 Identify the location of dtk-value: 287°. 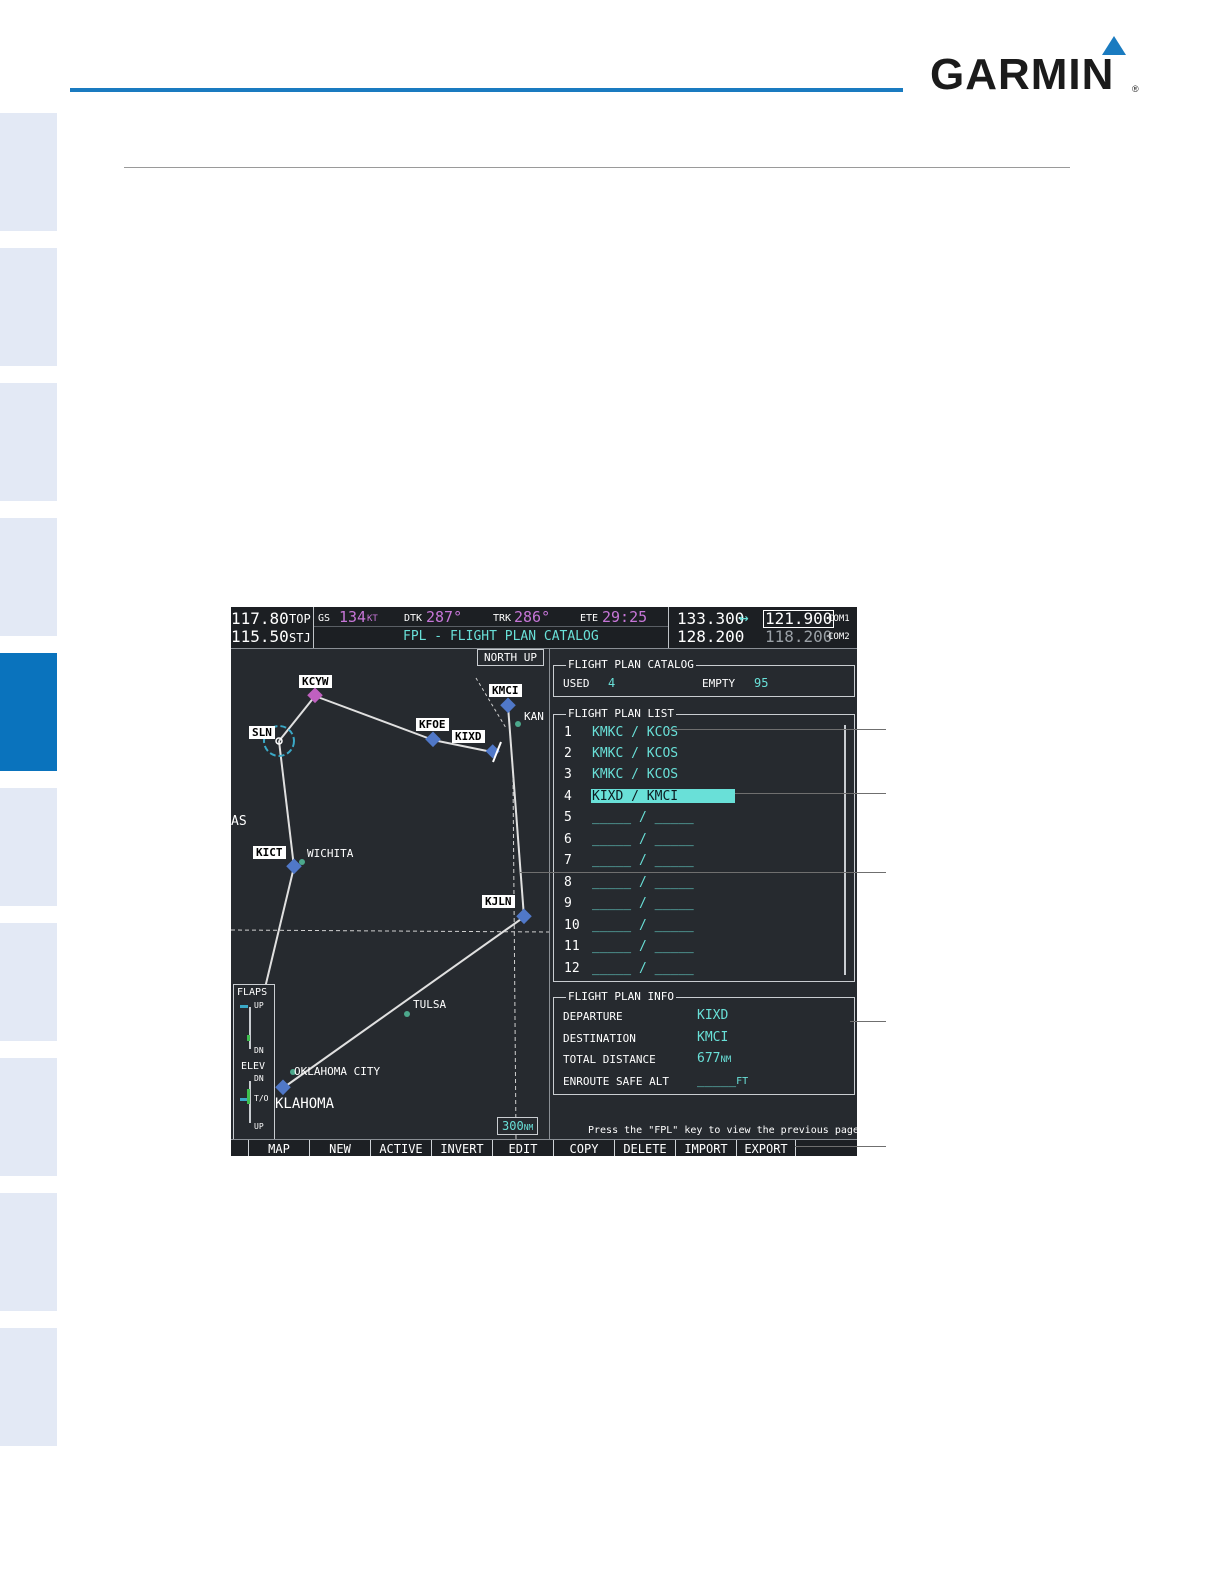
(444, 617).